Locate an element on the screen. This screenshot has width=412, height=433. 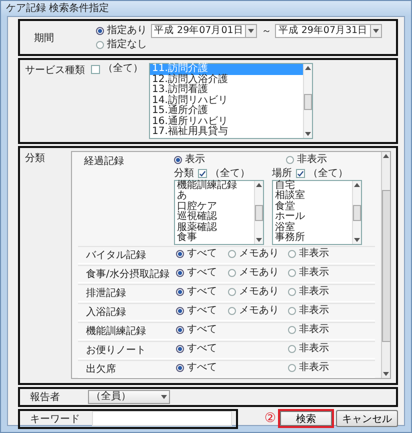
list-item: 自宅 is located at coordinates (312, 185).